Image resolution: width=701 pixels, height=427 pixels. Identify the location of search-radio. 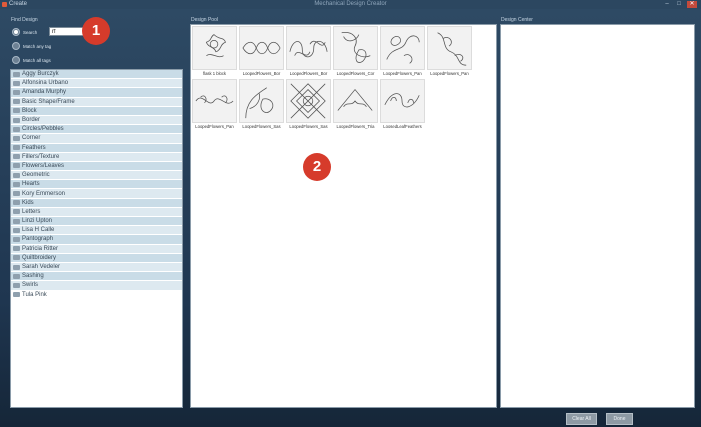
(16, 32).